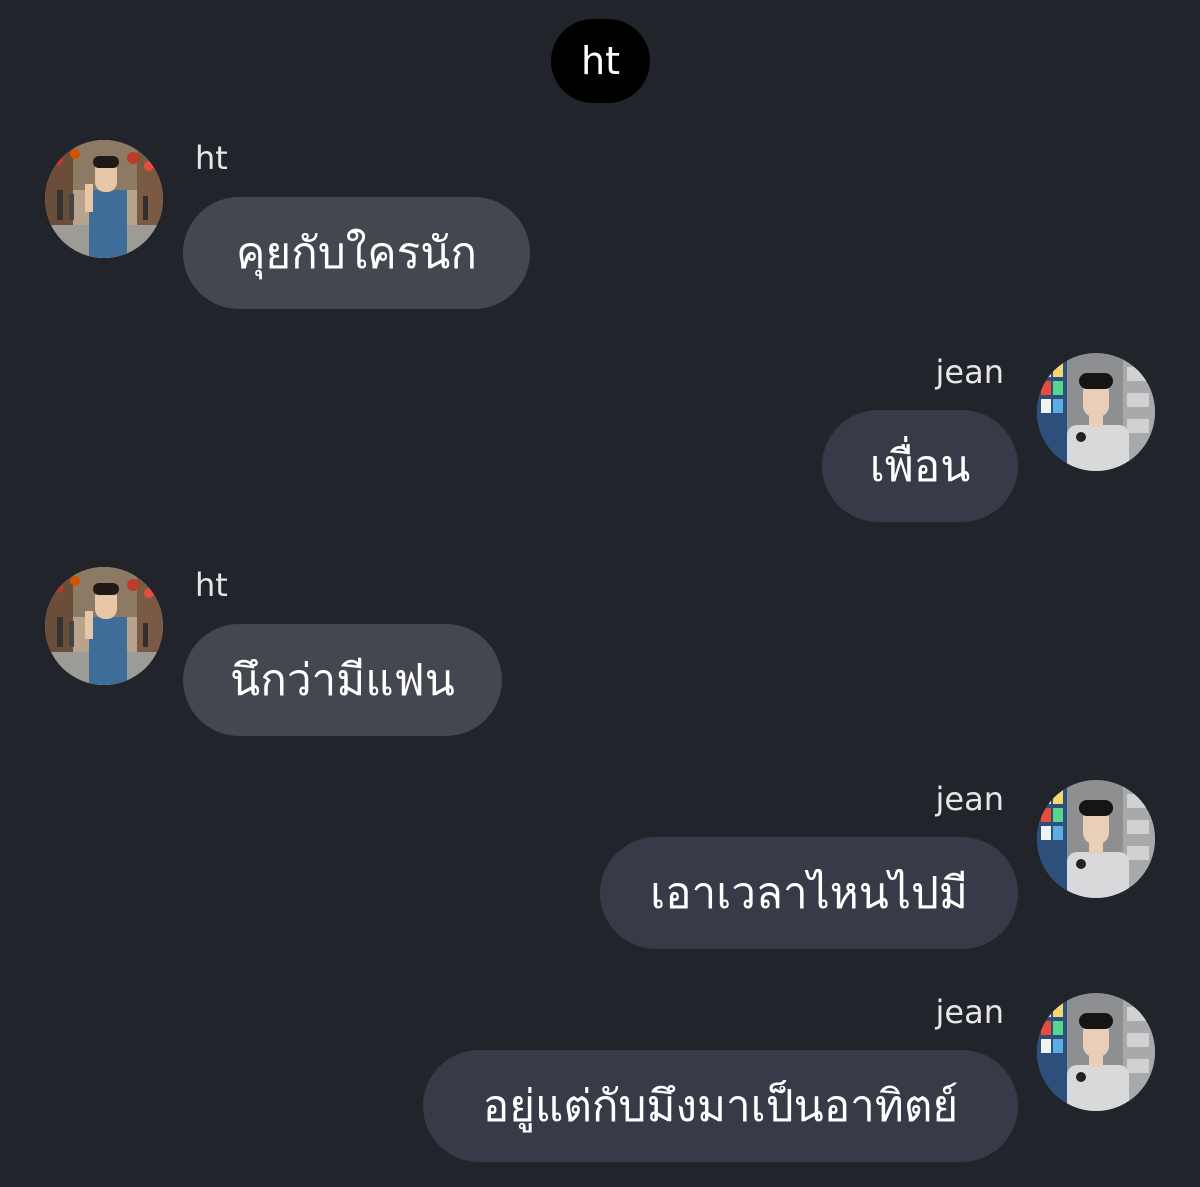  Describe the element at coordinates (920, 466) in the screenshot. I see `message-bubble: เพื่อน` at that location.